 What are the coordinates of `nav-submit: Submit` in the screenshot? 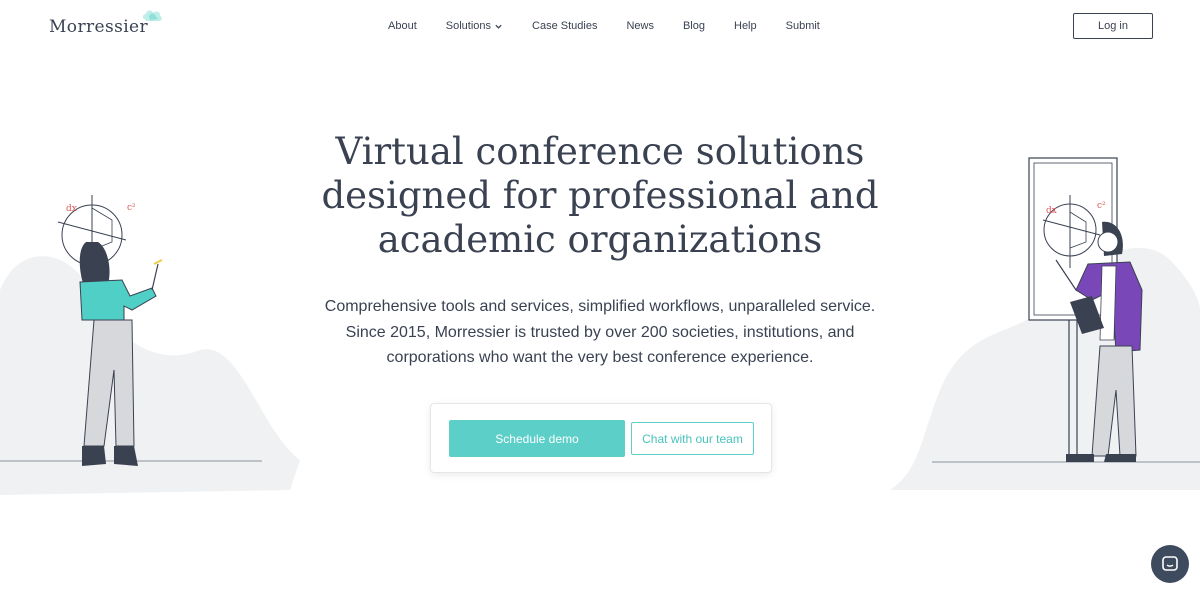 It's located at (803, 26).